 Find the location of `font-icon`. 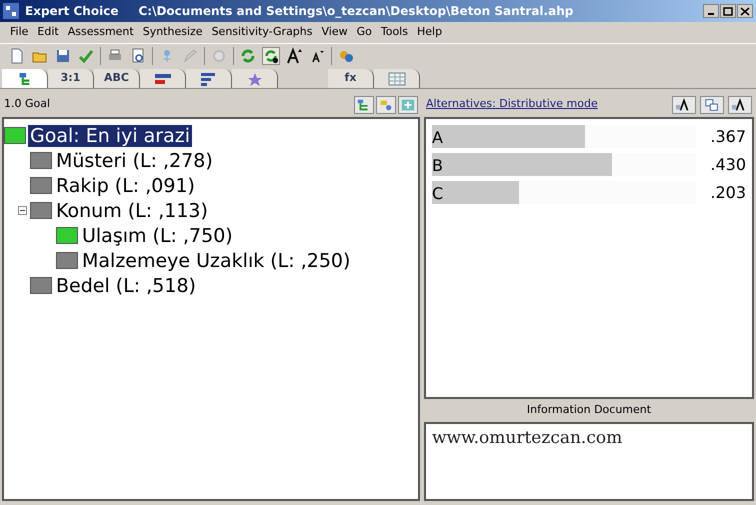

font-icon is located at coordinates (684, 105).